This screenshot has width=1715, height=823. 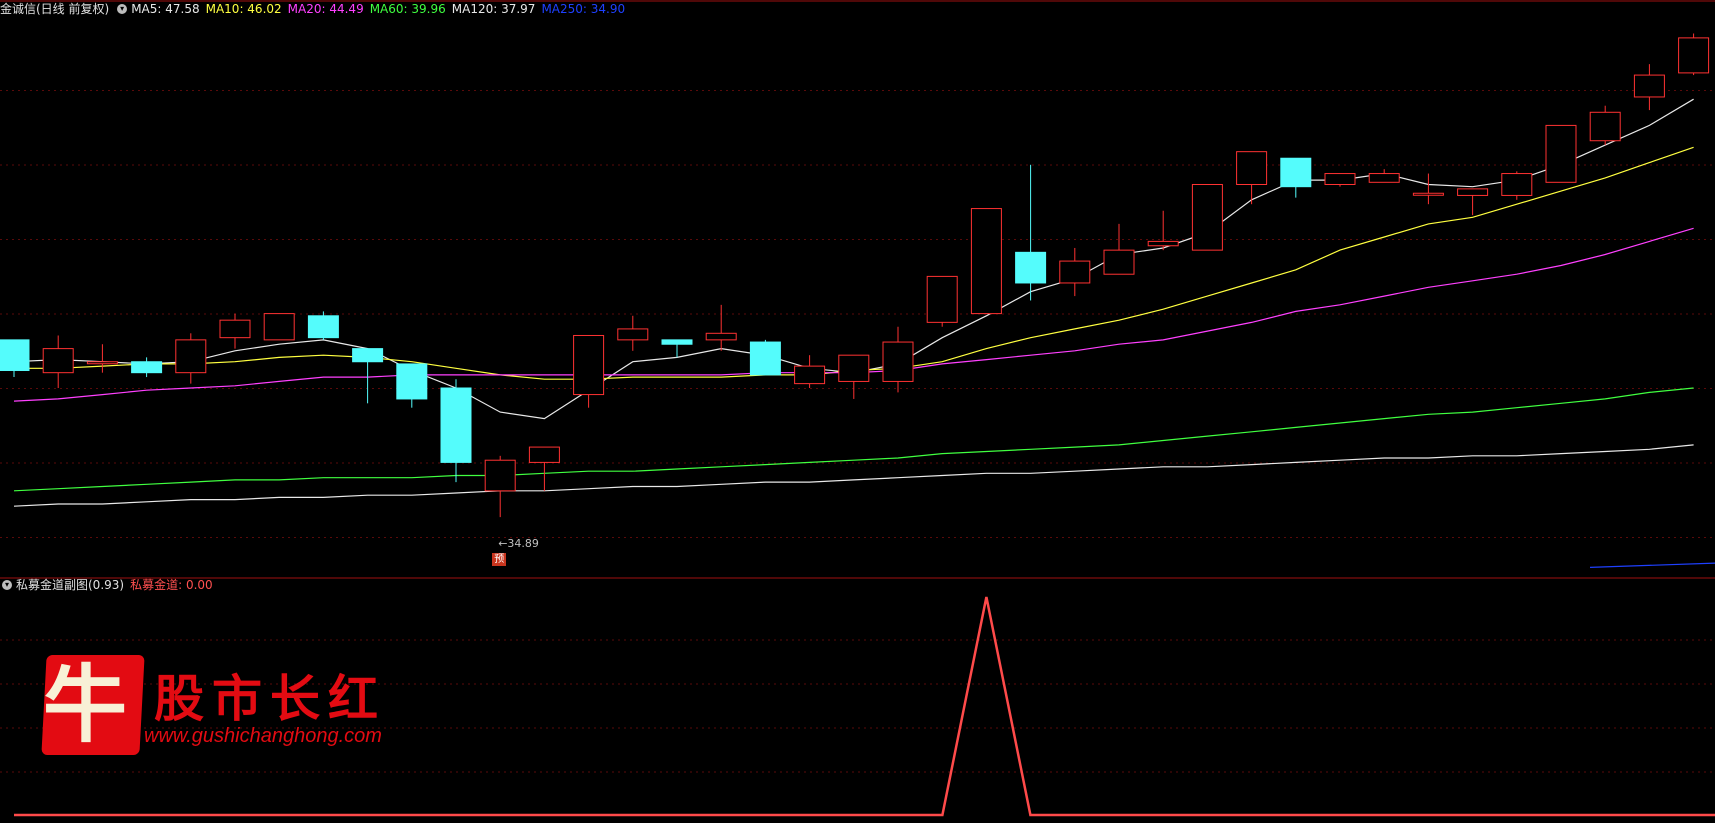 I want to click on sub-chart-title: 私募金道副图(0.93), so click(x=70, y=585).